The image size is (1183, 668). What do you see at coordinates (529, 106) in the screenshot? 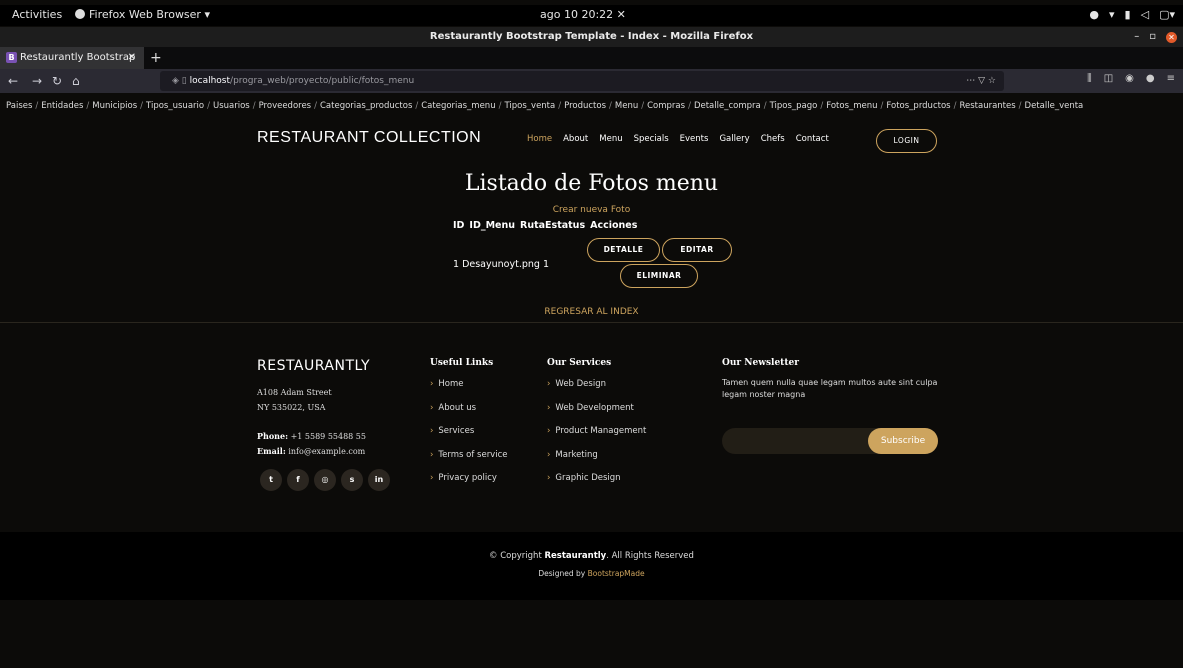
I see `breadcrumb-item: Tipos_venta` at bounding box center [529, 106].